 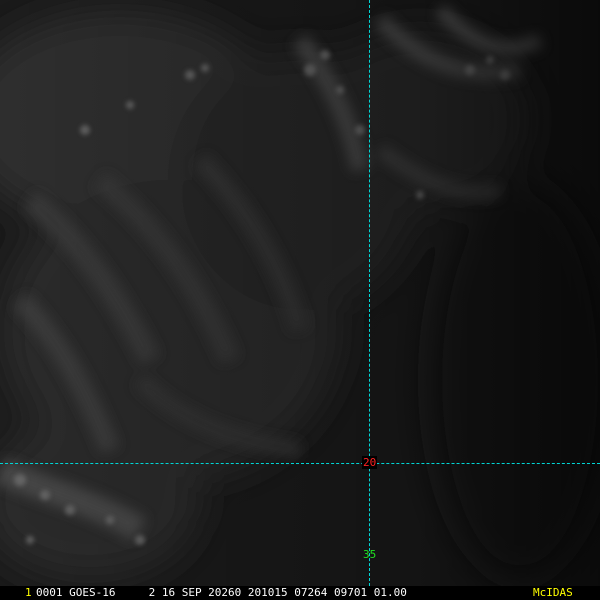 What do you see at coordinates (300, 463) in the screenshot?
I see `latitude-gridline` at bounding box center [300, 463].